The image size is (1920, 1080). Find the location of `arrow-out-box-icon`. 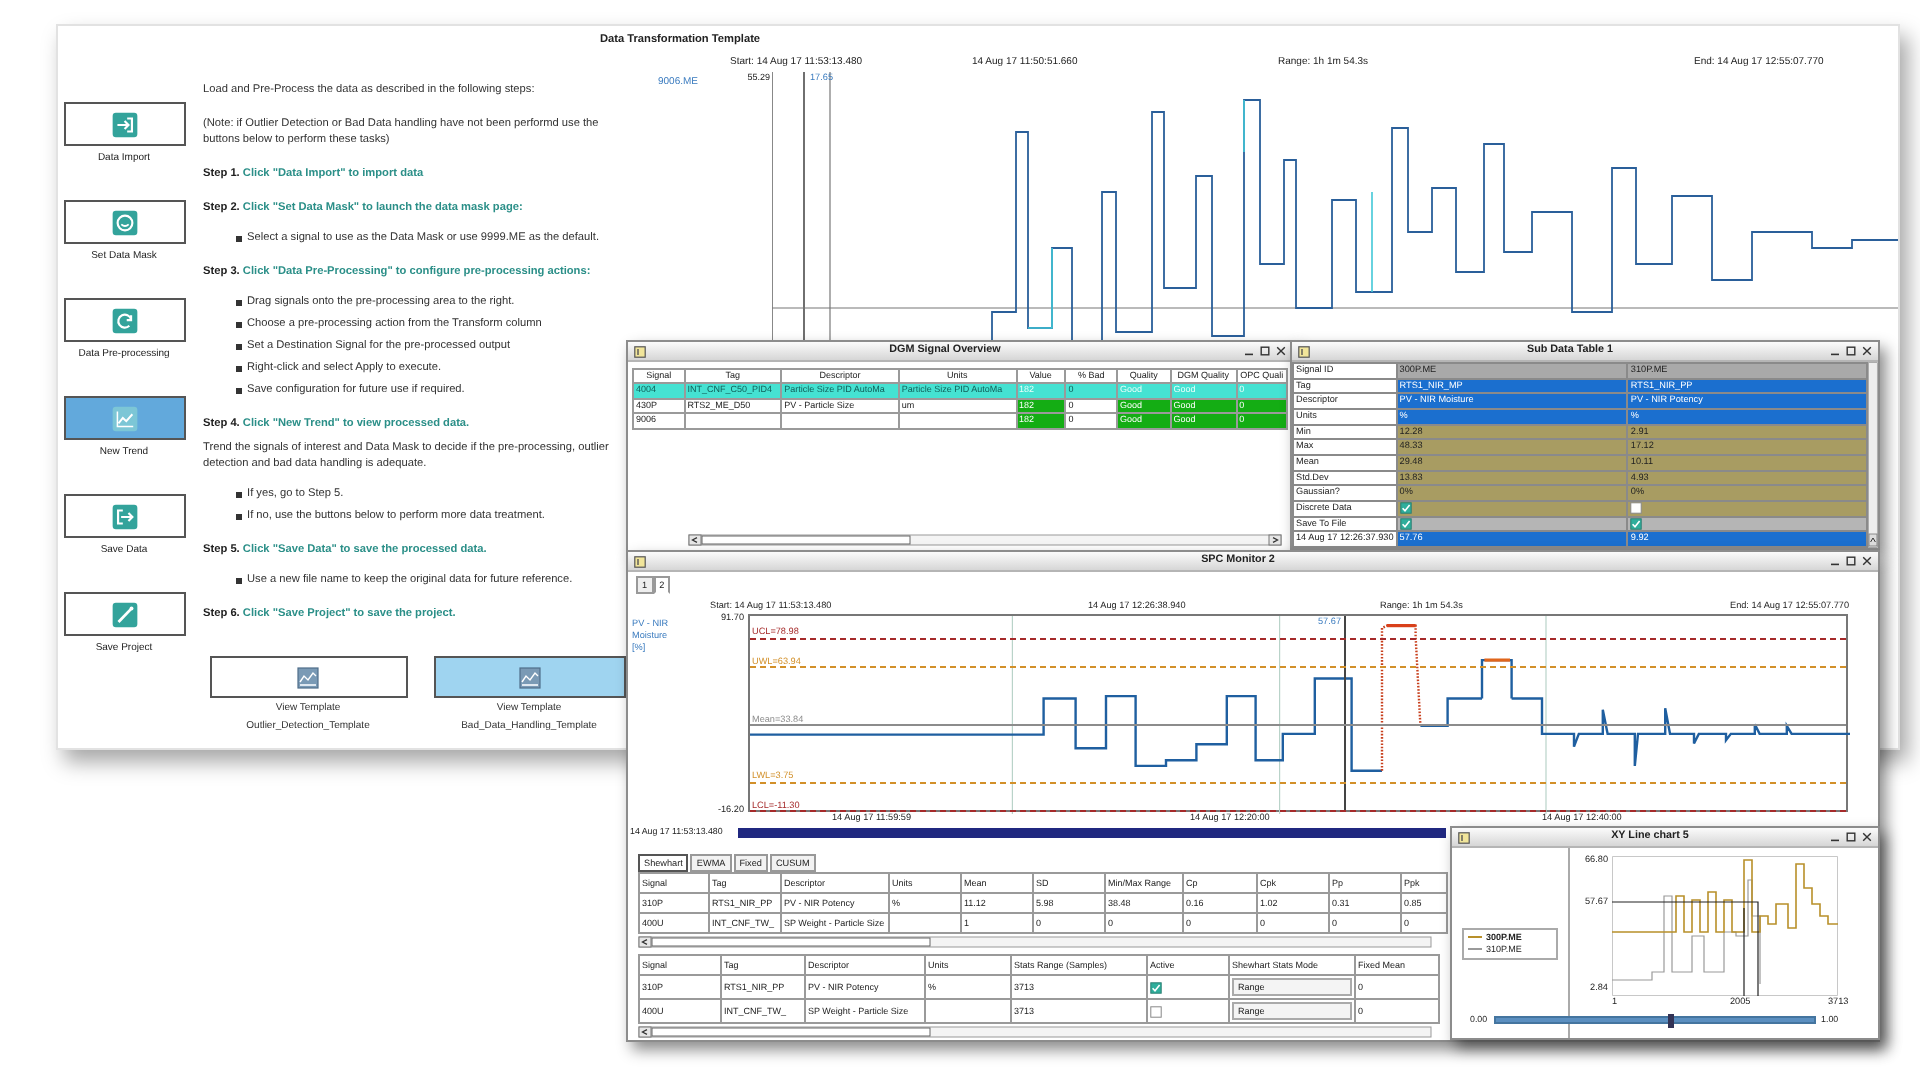

arrow-out-box-icon is located at coordinates (124, 516).